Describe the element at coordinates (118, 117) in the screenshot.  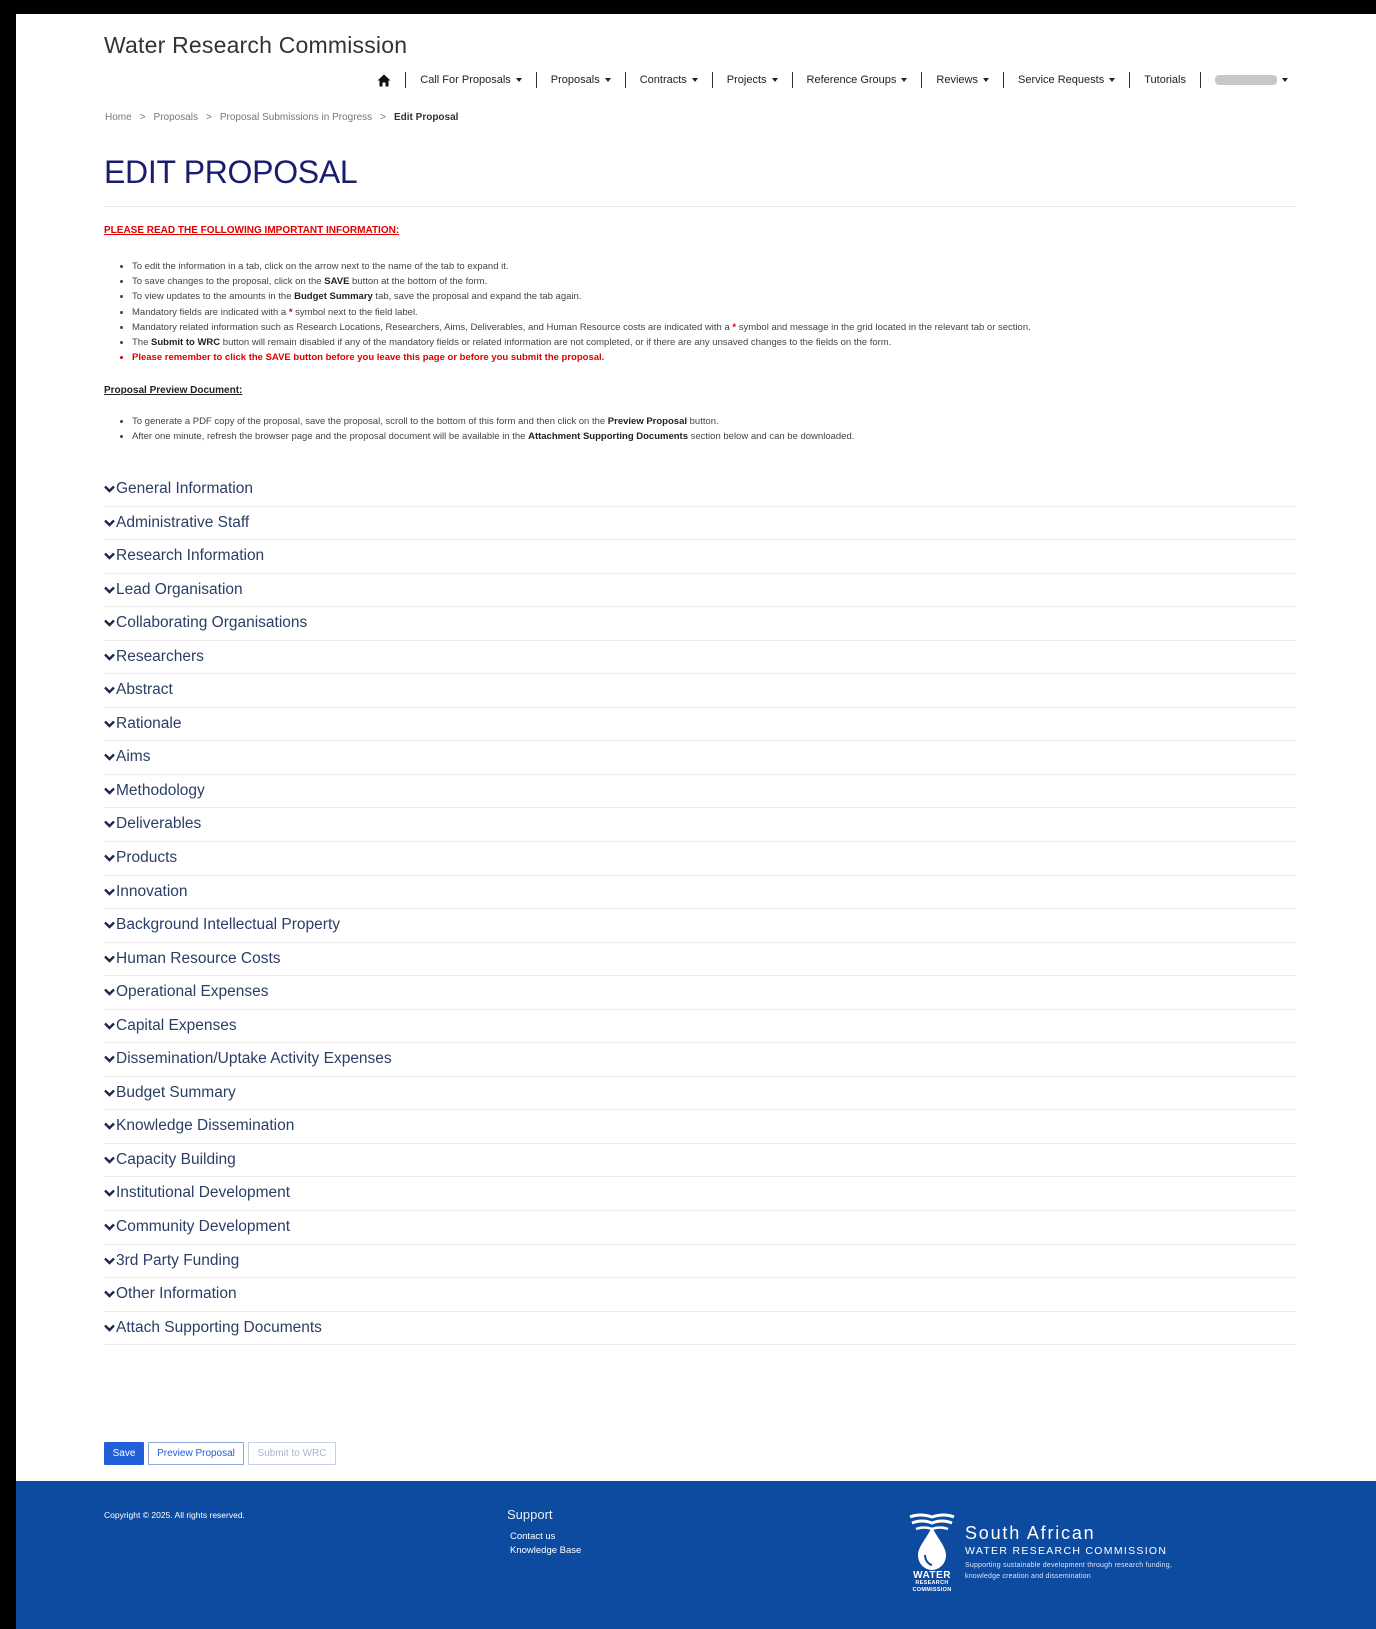
I see `breadcrumb-home: Home` at that location.